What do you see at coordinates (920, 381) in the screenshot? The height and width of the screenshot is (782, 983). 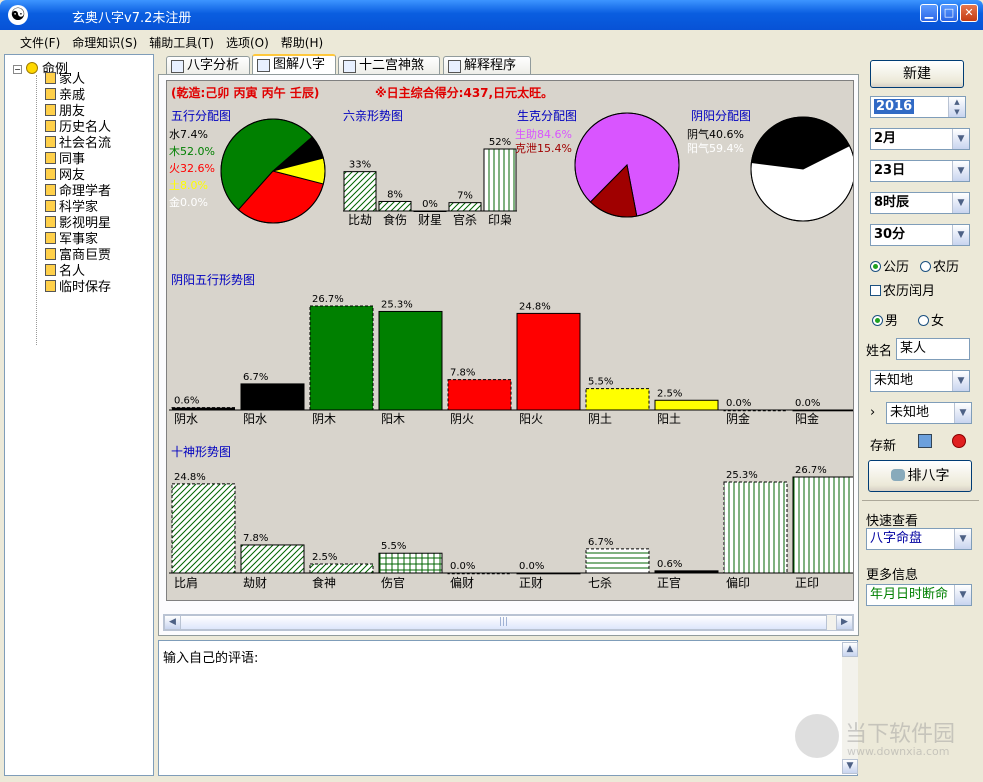 I see `place1-select: 未知地 ▼` at bounding box center [920, 381].